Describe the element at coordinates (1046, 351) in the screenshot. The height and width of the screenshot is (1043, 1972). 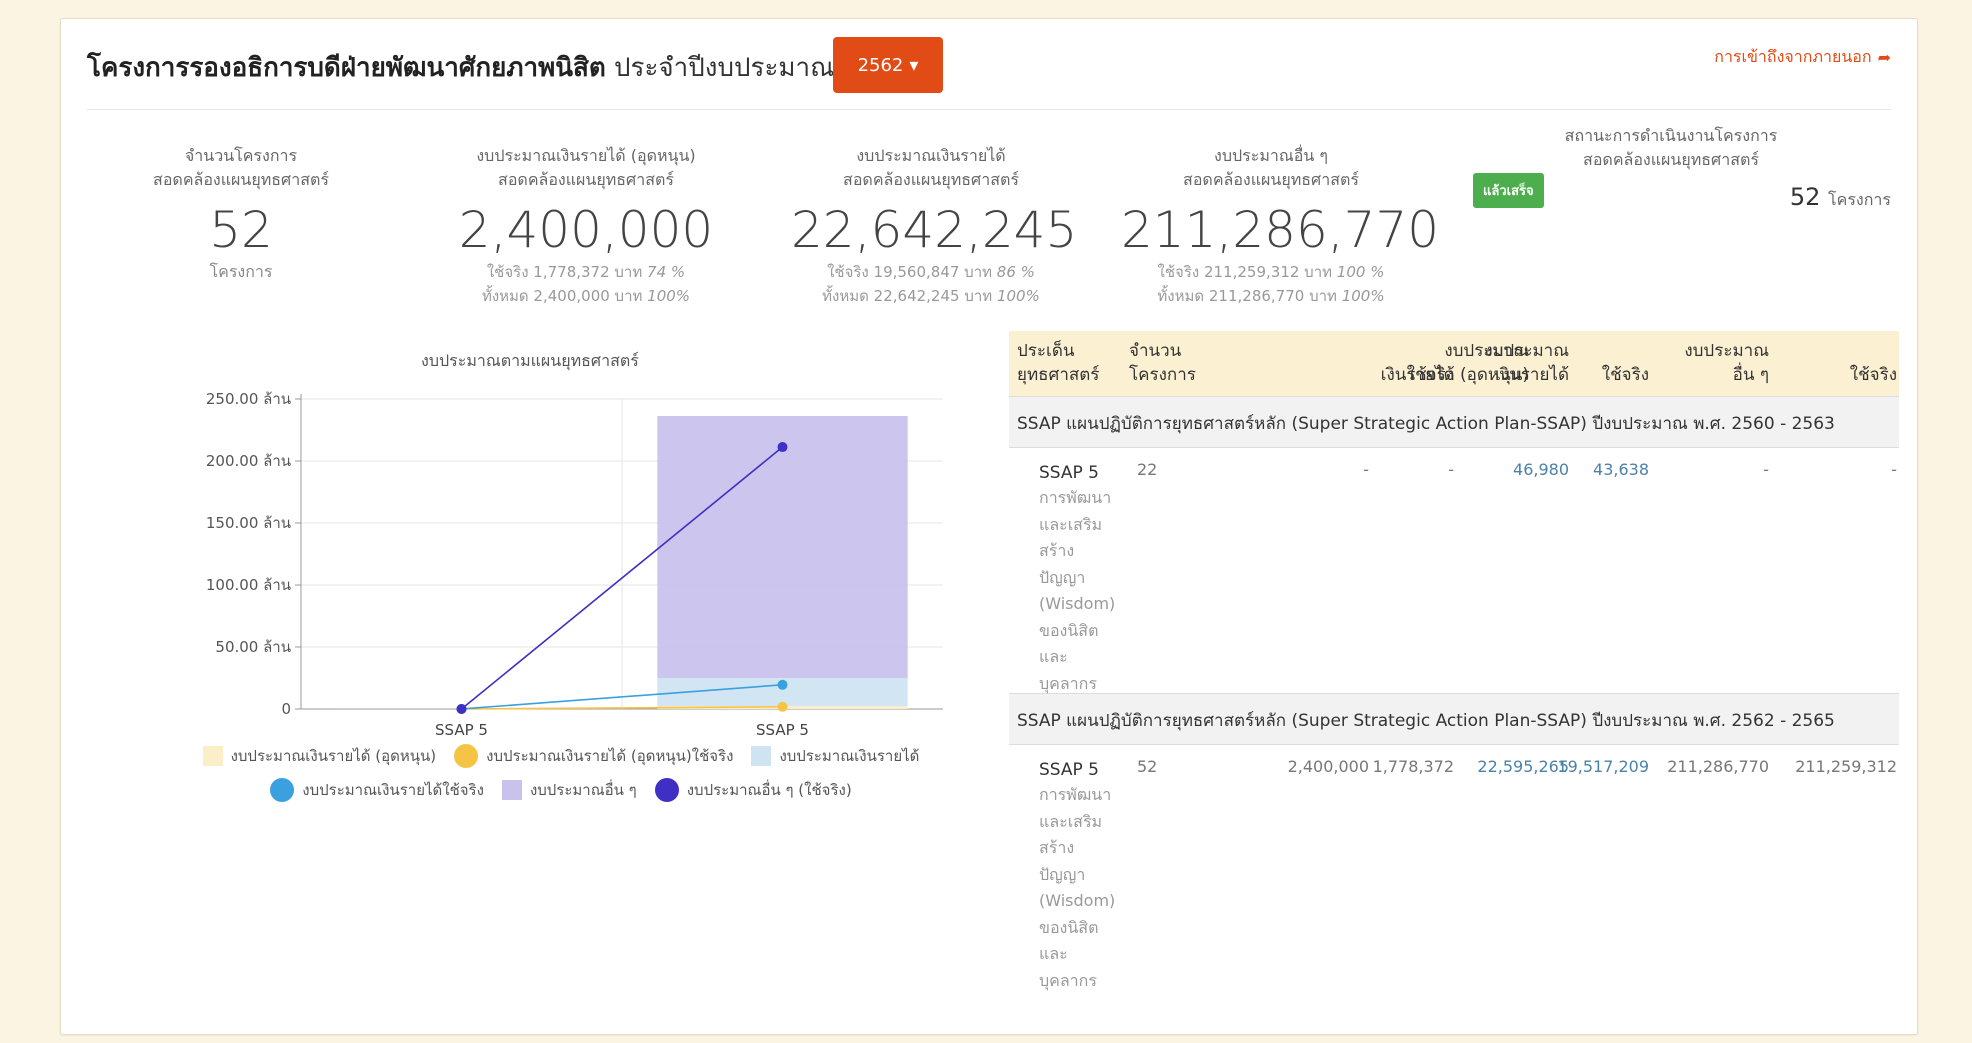
I see `column-header-line1: ประเด็น` at that location.